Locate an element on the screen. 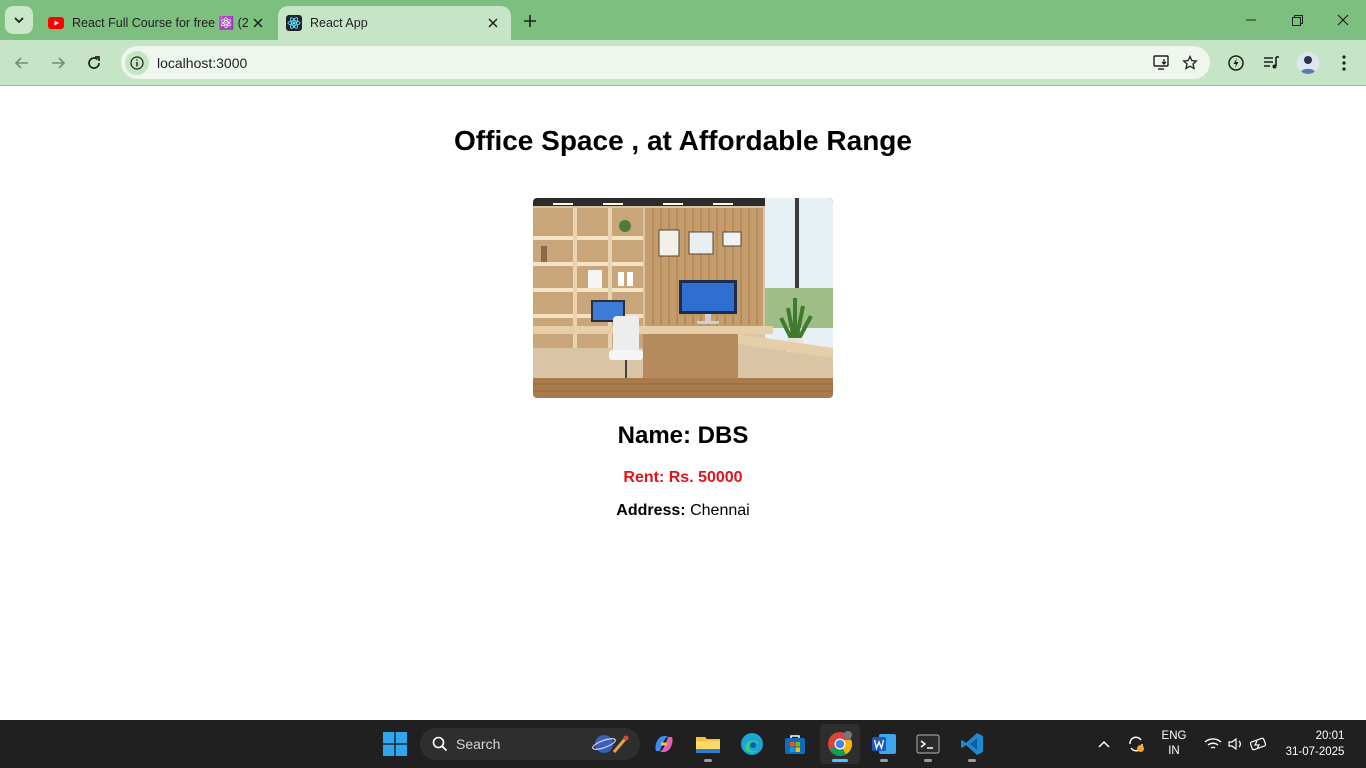 This screenshot has height=768, width=1366. office-rent: Rent: Rs. 50000 is located at coordinates (683, 477).